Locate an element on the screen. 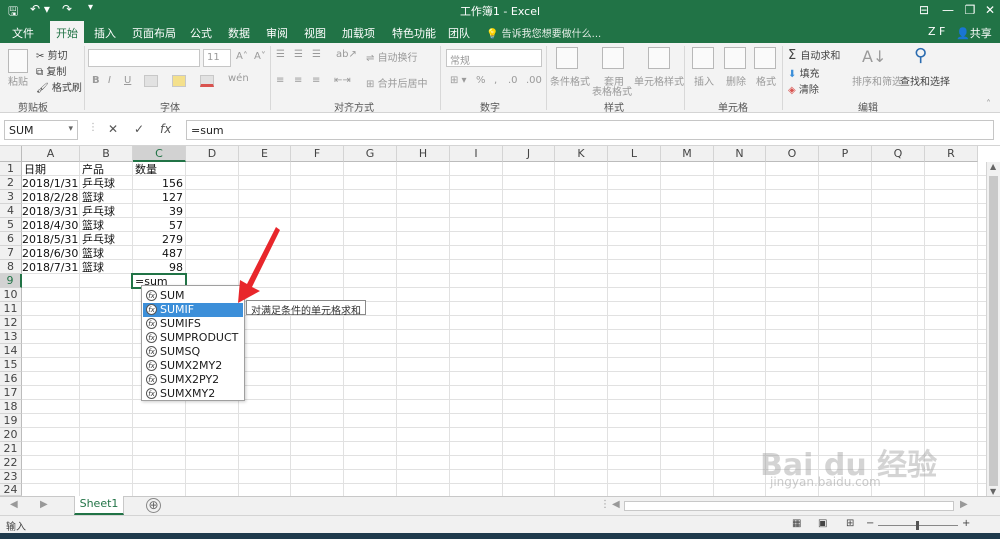 The width and height of the screenshot is (1000, 539). delete-cells-button: 删除 is located at coordinates (736, 80).